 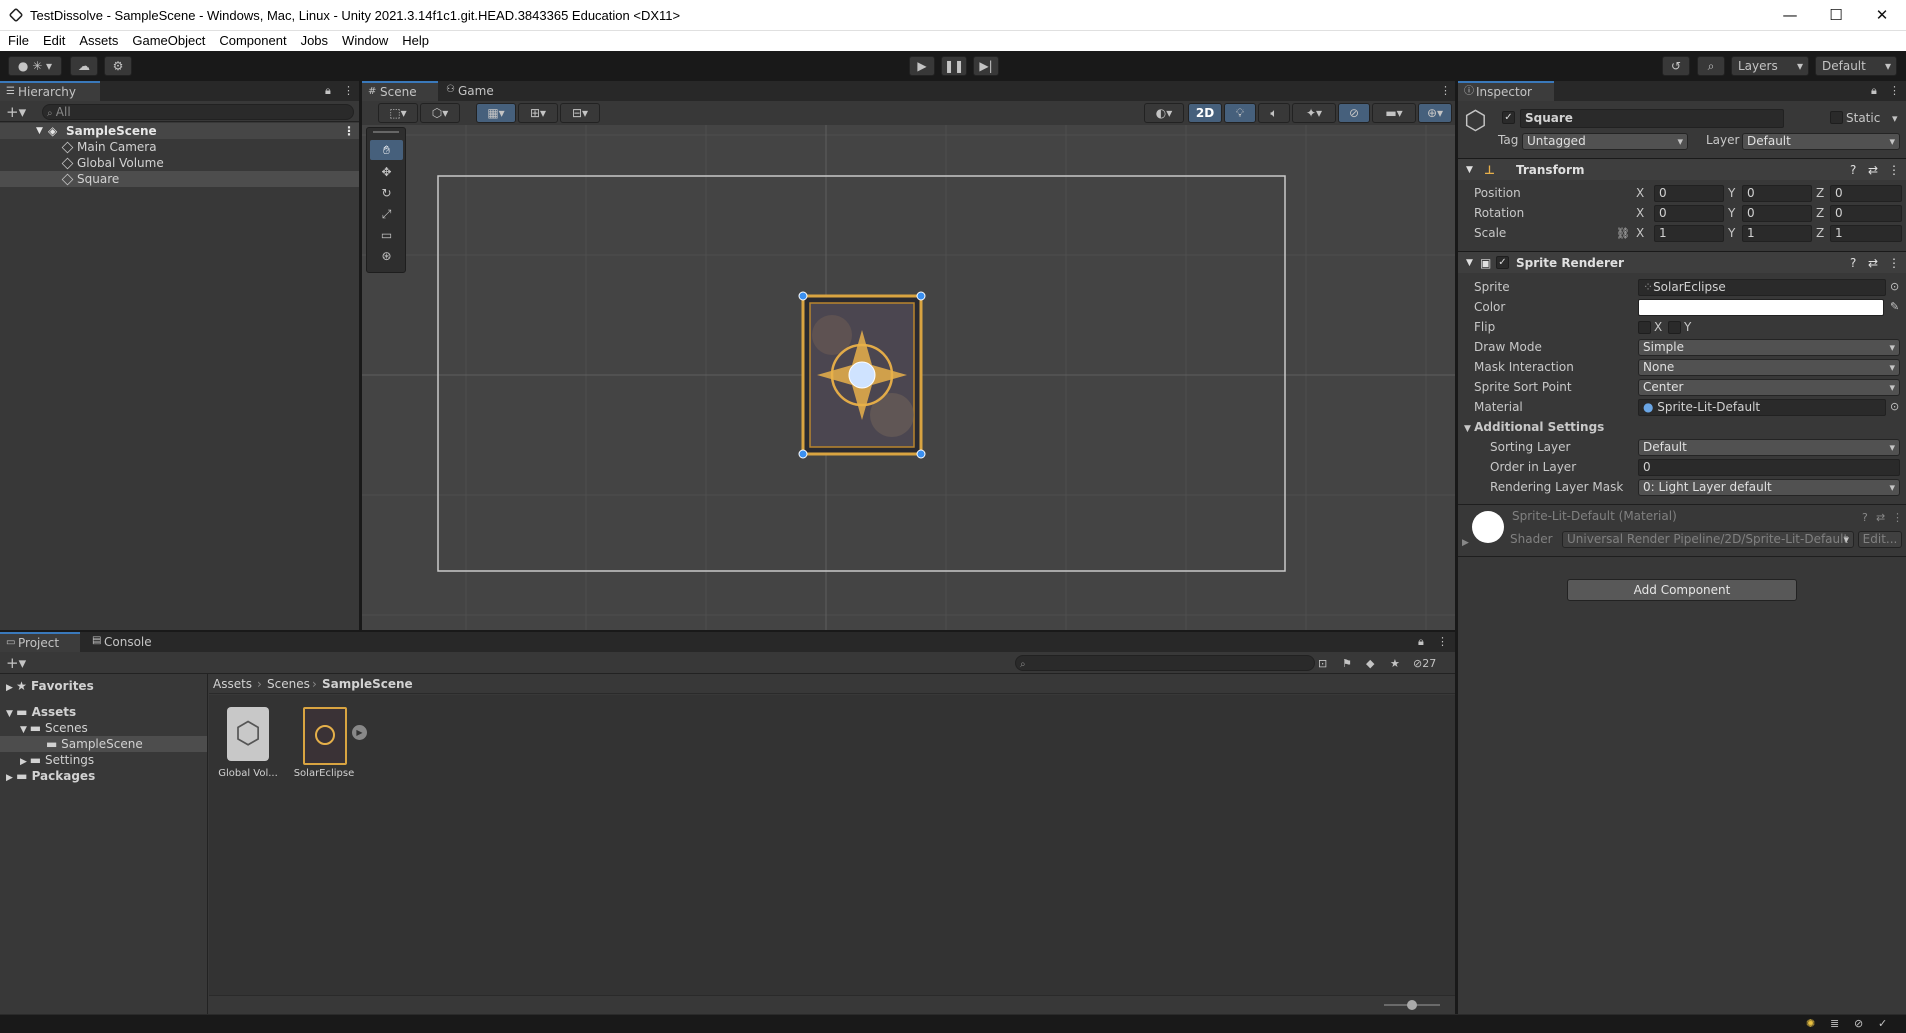 I want to click on rotation-z-input: 0, so click(x=1866, y=213).